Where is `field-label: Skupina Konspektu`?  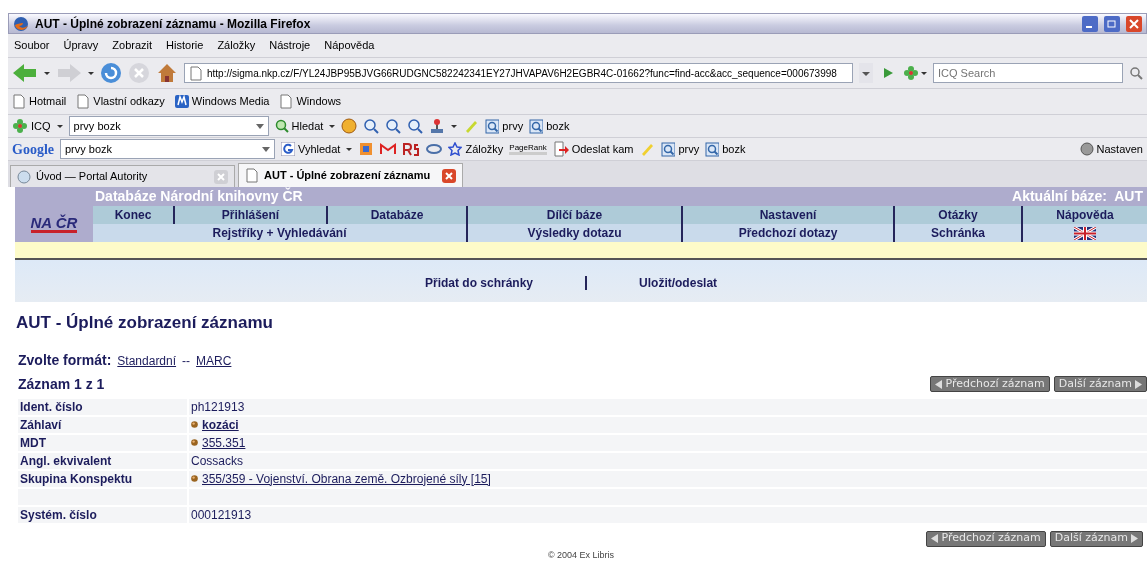
field-label: Skupina Konspektu is located at coordinates (76, 479).